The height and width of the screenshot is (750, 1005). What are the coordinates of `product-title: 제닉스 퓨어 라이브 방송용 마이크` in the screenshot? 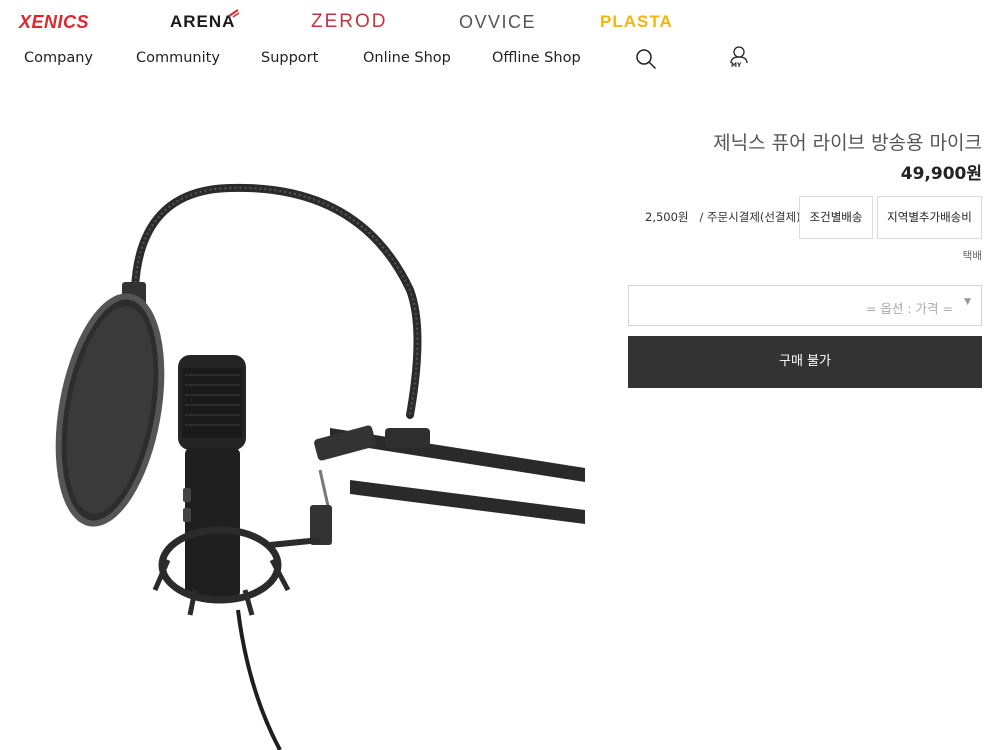 It's located at (847, 143).